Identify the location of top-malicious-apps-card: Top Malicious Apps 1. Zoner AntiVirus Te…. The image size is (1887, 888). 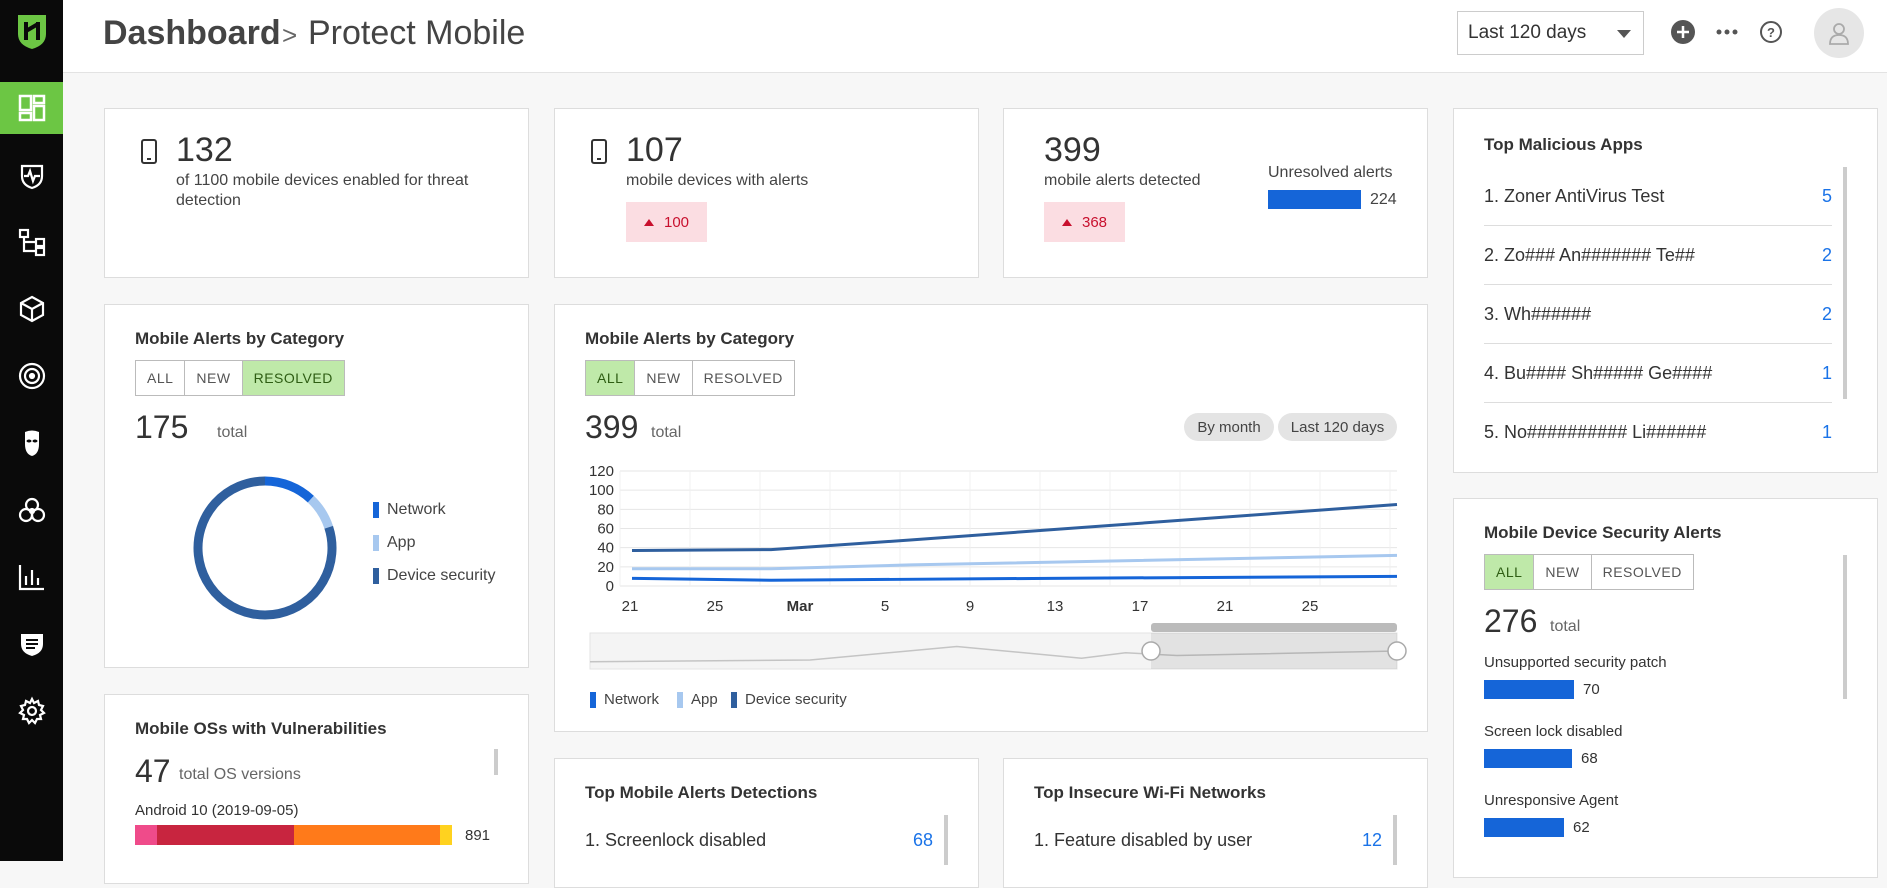
(1665, 290).